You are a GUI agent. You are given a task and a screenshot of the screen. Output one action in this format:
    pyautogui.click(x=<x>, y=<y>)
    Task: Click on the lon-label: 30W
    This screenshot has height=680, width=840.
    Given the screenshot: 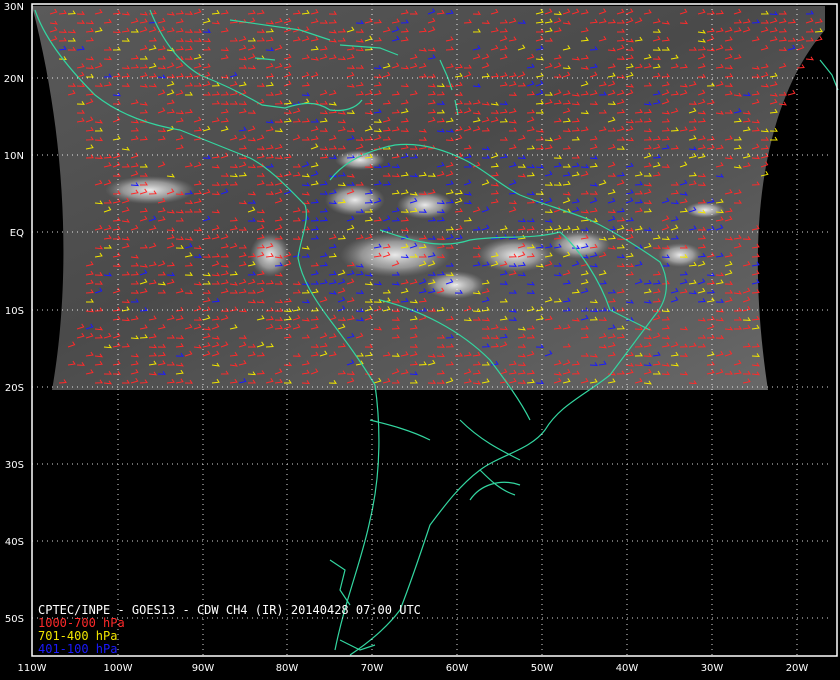 What is the action you would take?
    pyautogui.click(x=712, y=668)
    